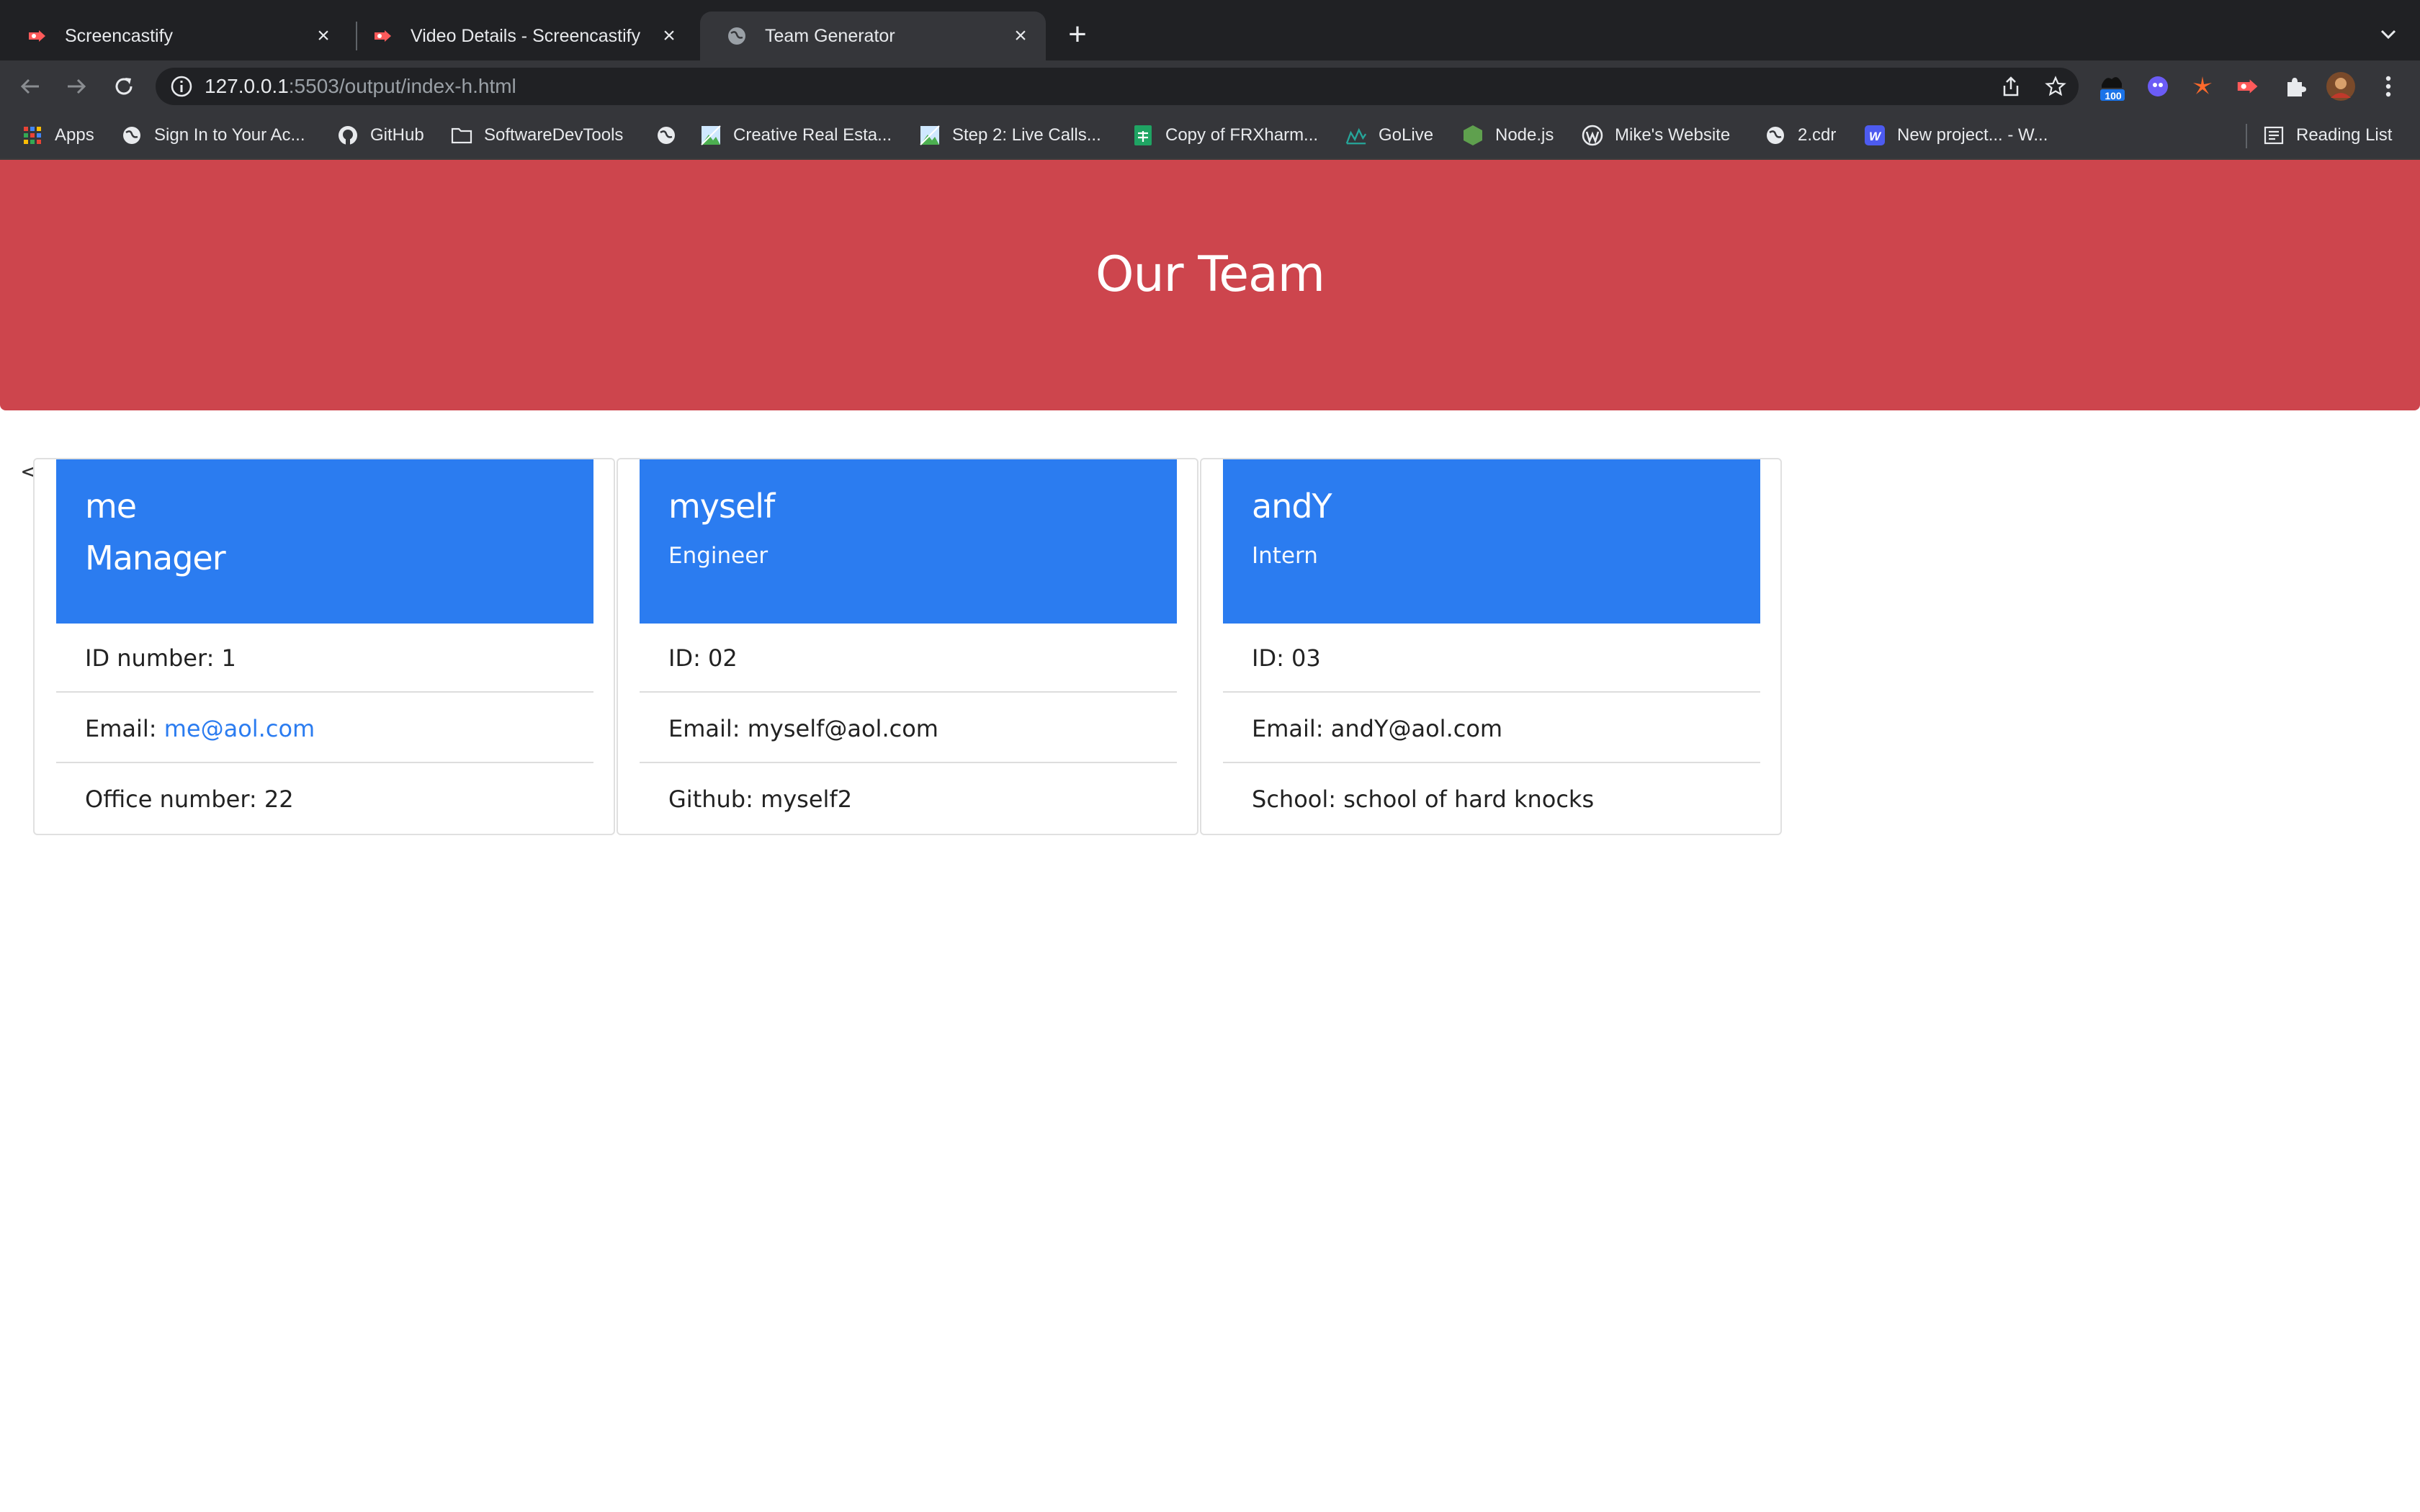 The width and height of the screenshot is (2420, 1512). What do you see at coordinates (324, 728) in the screenshot?
I see `email-row: Email: me@aol.com` at bounding box center [324, 728].